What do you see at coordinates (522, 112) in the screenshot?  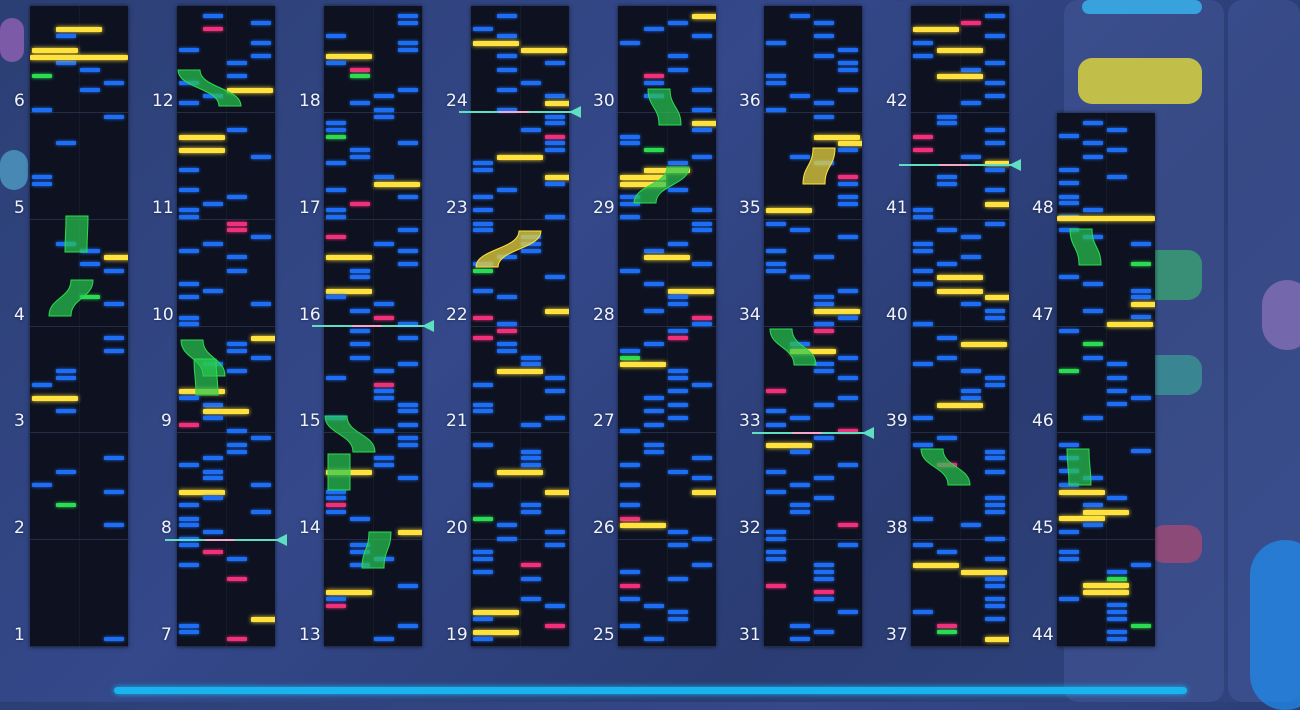 I see `playhead-marker` at bounding box center [522, 112].